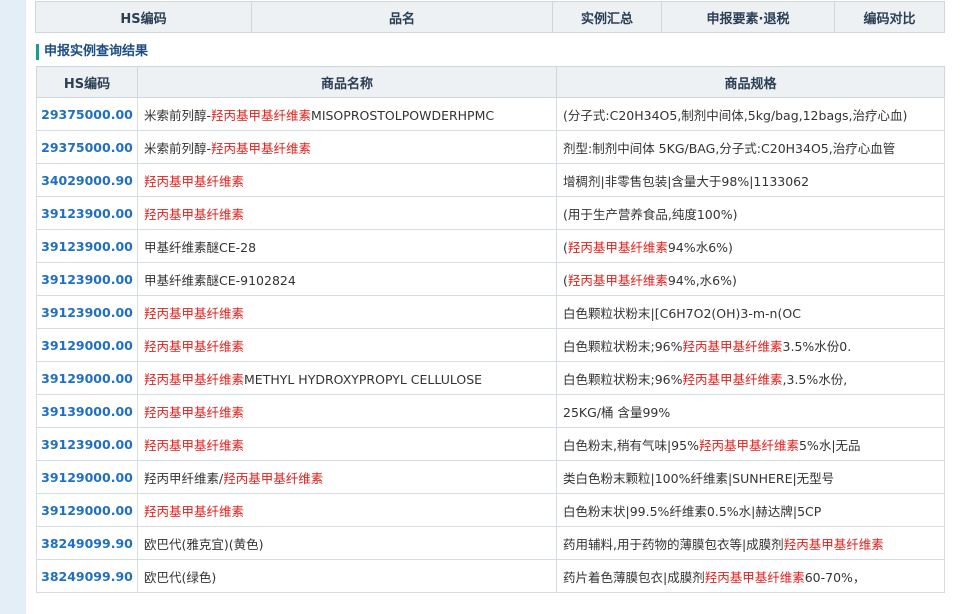 This screenshot has height=614, width=962. I want to click on table-row: 39123900.00 羟丙基甲基纤维素 (用于生产营养食品,纯度100%), so click(490, 213).